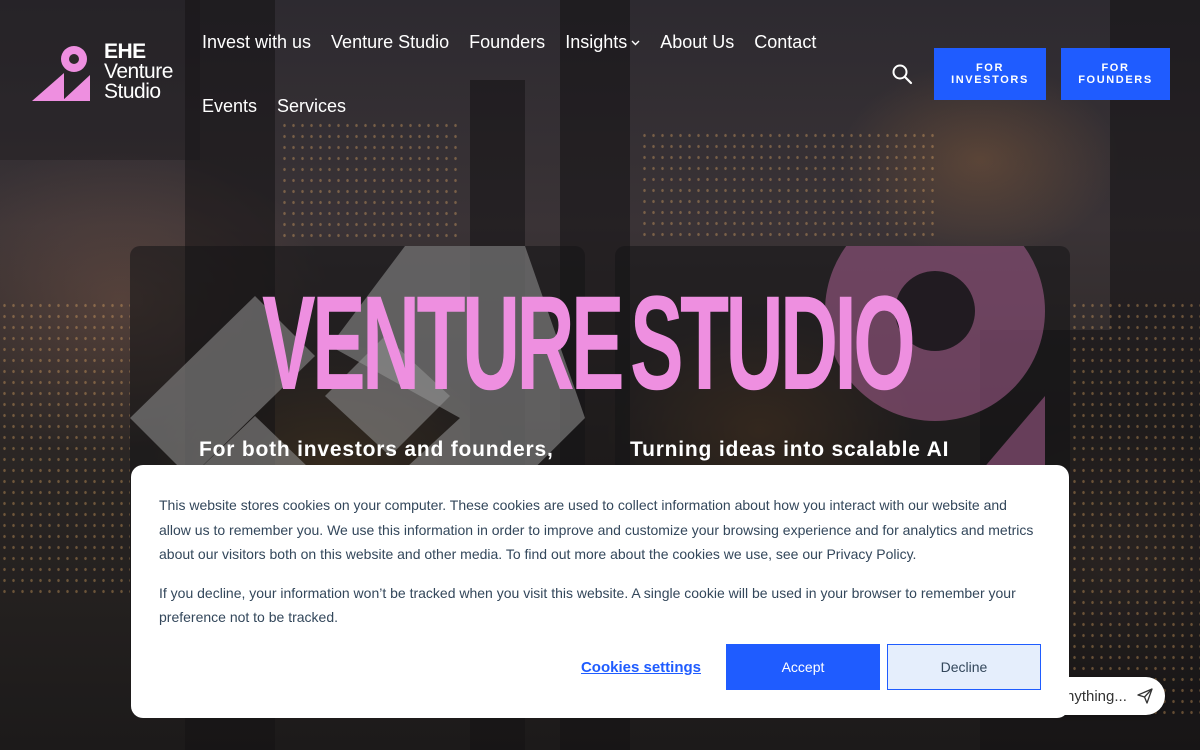 This screenshot has height=750, width=1200. What do you see at coordinates (1115, 68) in the screenshot?
I see `for-founders-line-1: FOR` at bounding box center [1115, 68].